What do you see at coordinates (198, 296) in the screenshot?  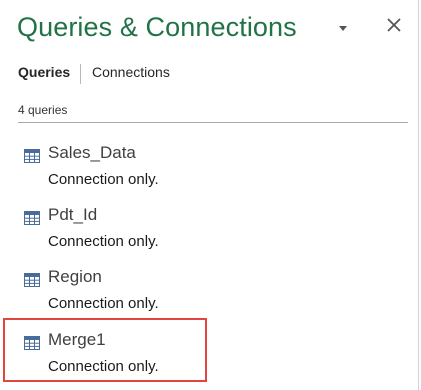 I see `query-item-region: Region Connection only.` at bounding box center [198, 296].